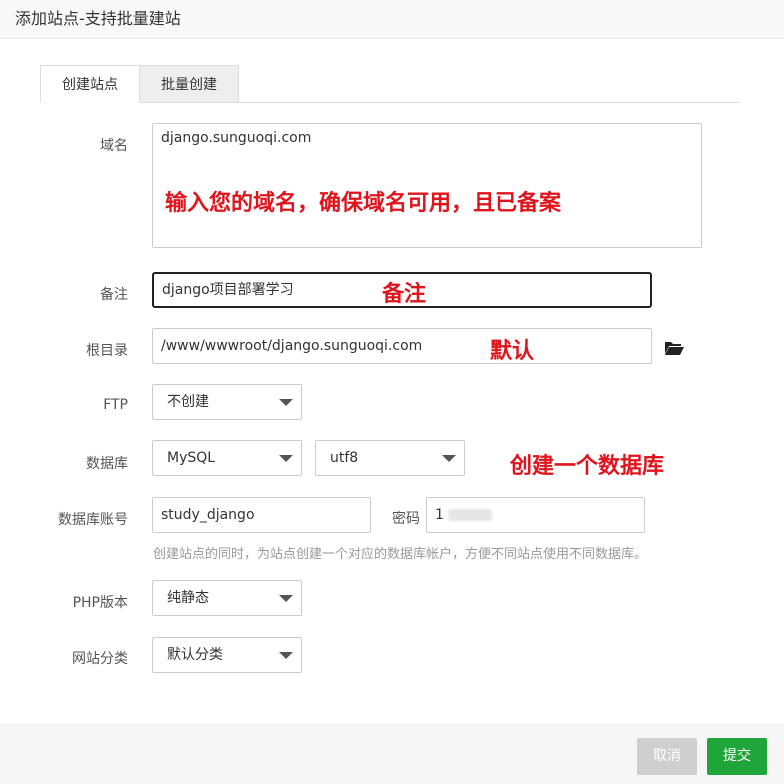 The height and width of the screenshot is (784, 784). Describe the element at coordinates (188, 598) in the screenshot. I see `php-version-selected: 纯静态` at that location.